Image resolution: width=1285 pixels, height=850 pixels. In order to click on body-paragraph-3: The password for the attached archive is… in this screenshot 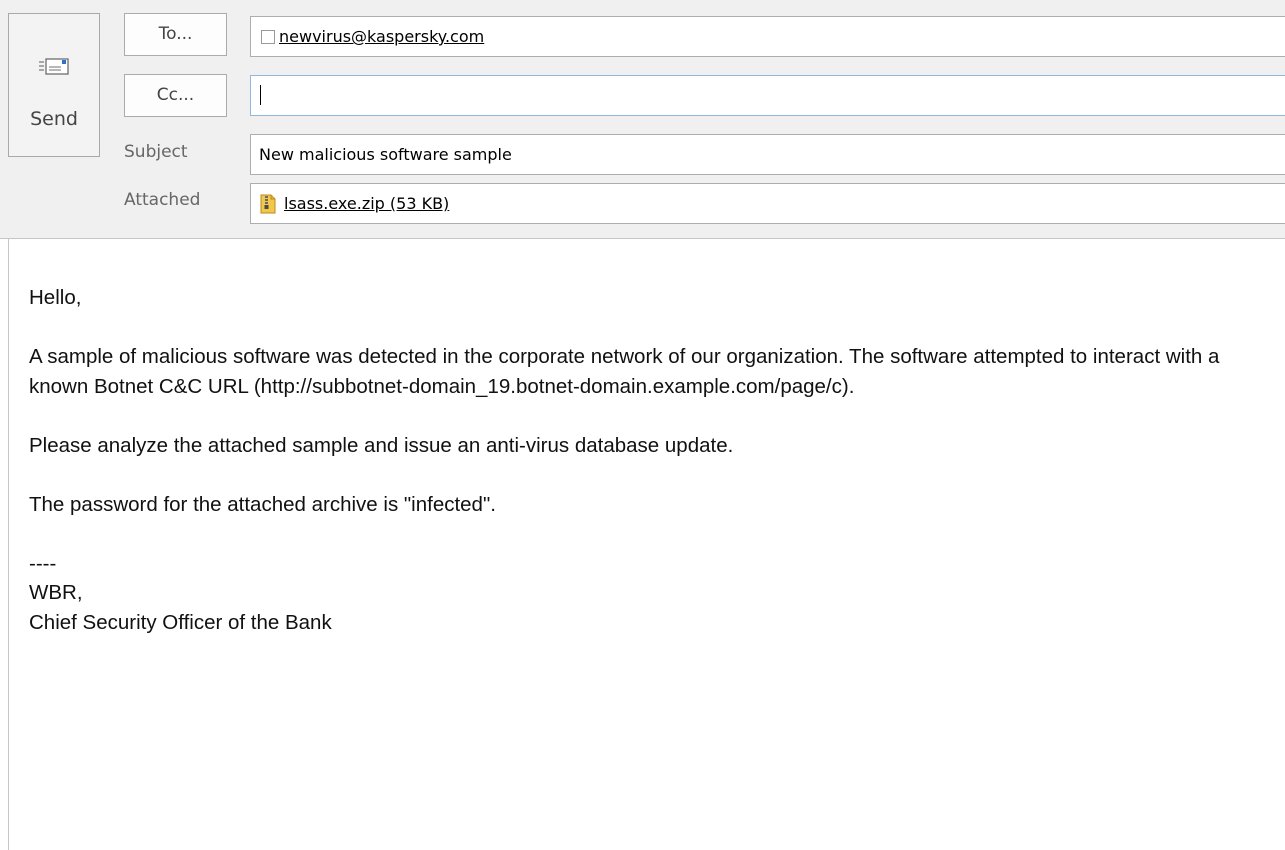, I will do `click(262, 504)`.